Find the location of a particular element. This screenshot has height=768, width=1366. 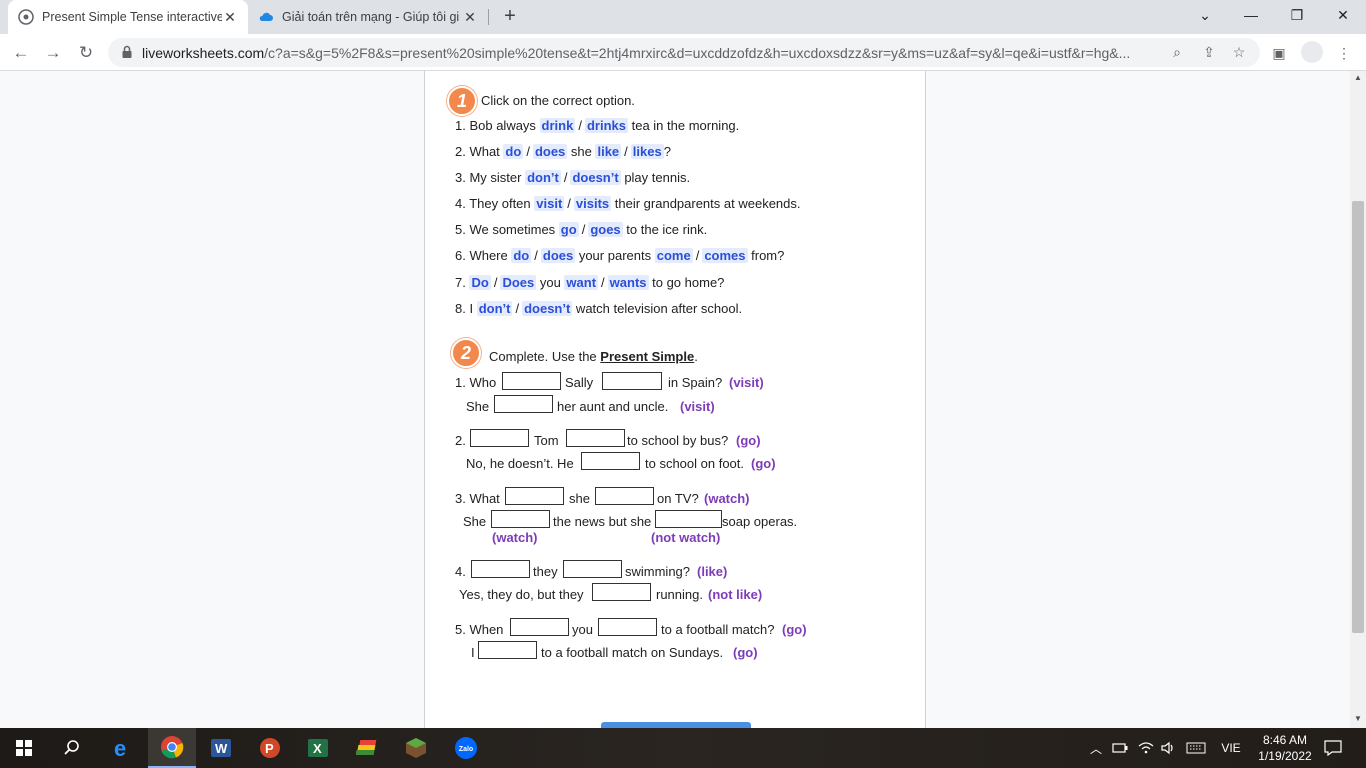

page-scrollbar: ▲ ▼ is located at coordinates (1358, 399).